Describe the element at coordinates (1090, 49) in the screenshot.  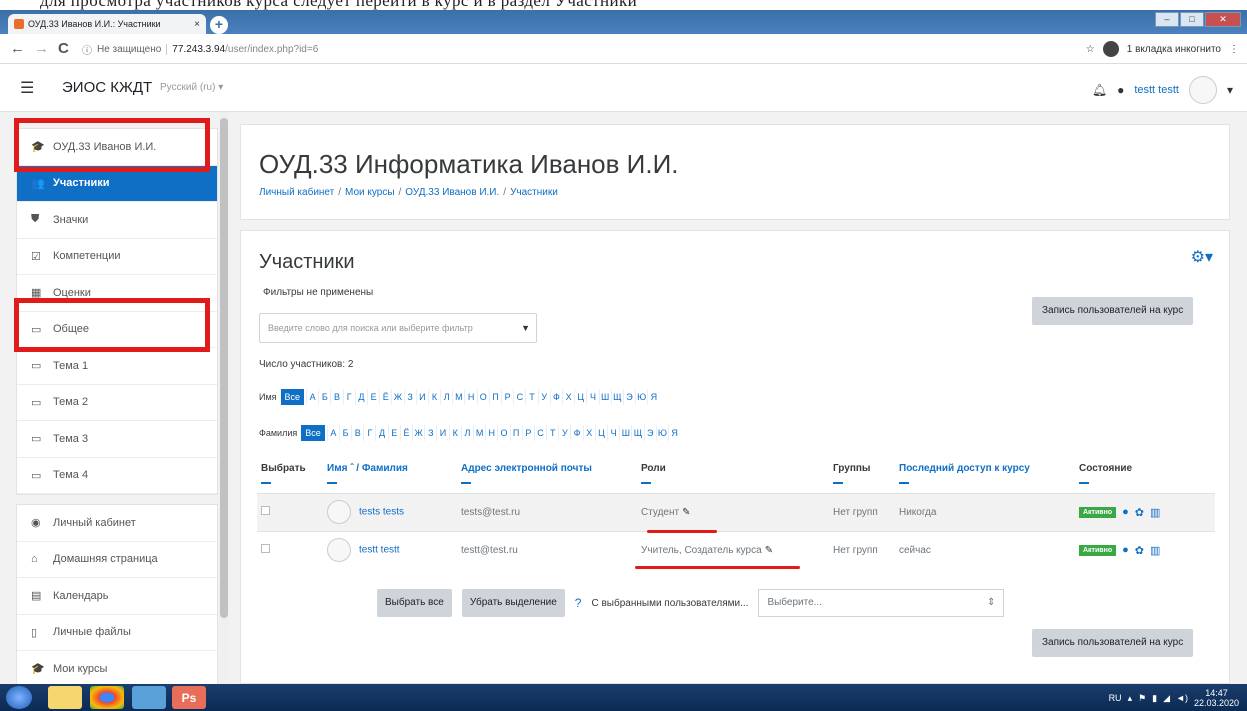
I see `bookmark-star-icon: ☆` at that location.